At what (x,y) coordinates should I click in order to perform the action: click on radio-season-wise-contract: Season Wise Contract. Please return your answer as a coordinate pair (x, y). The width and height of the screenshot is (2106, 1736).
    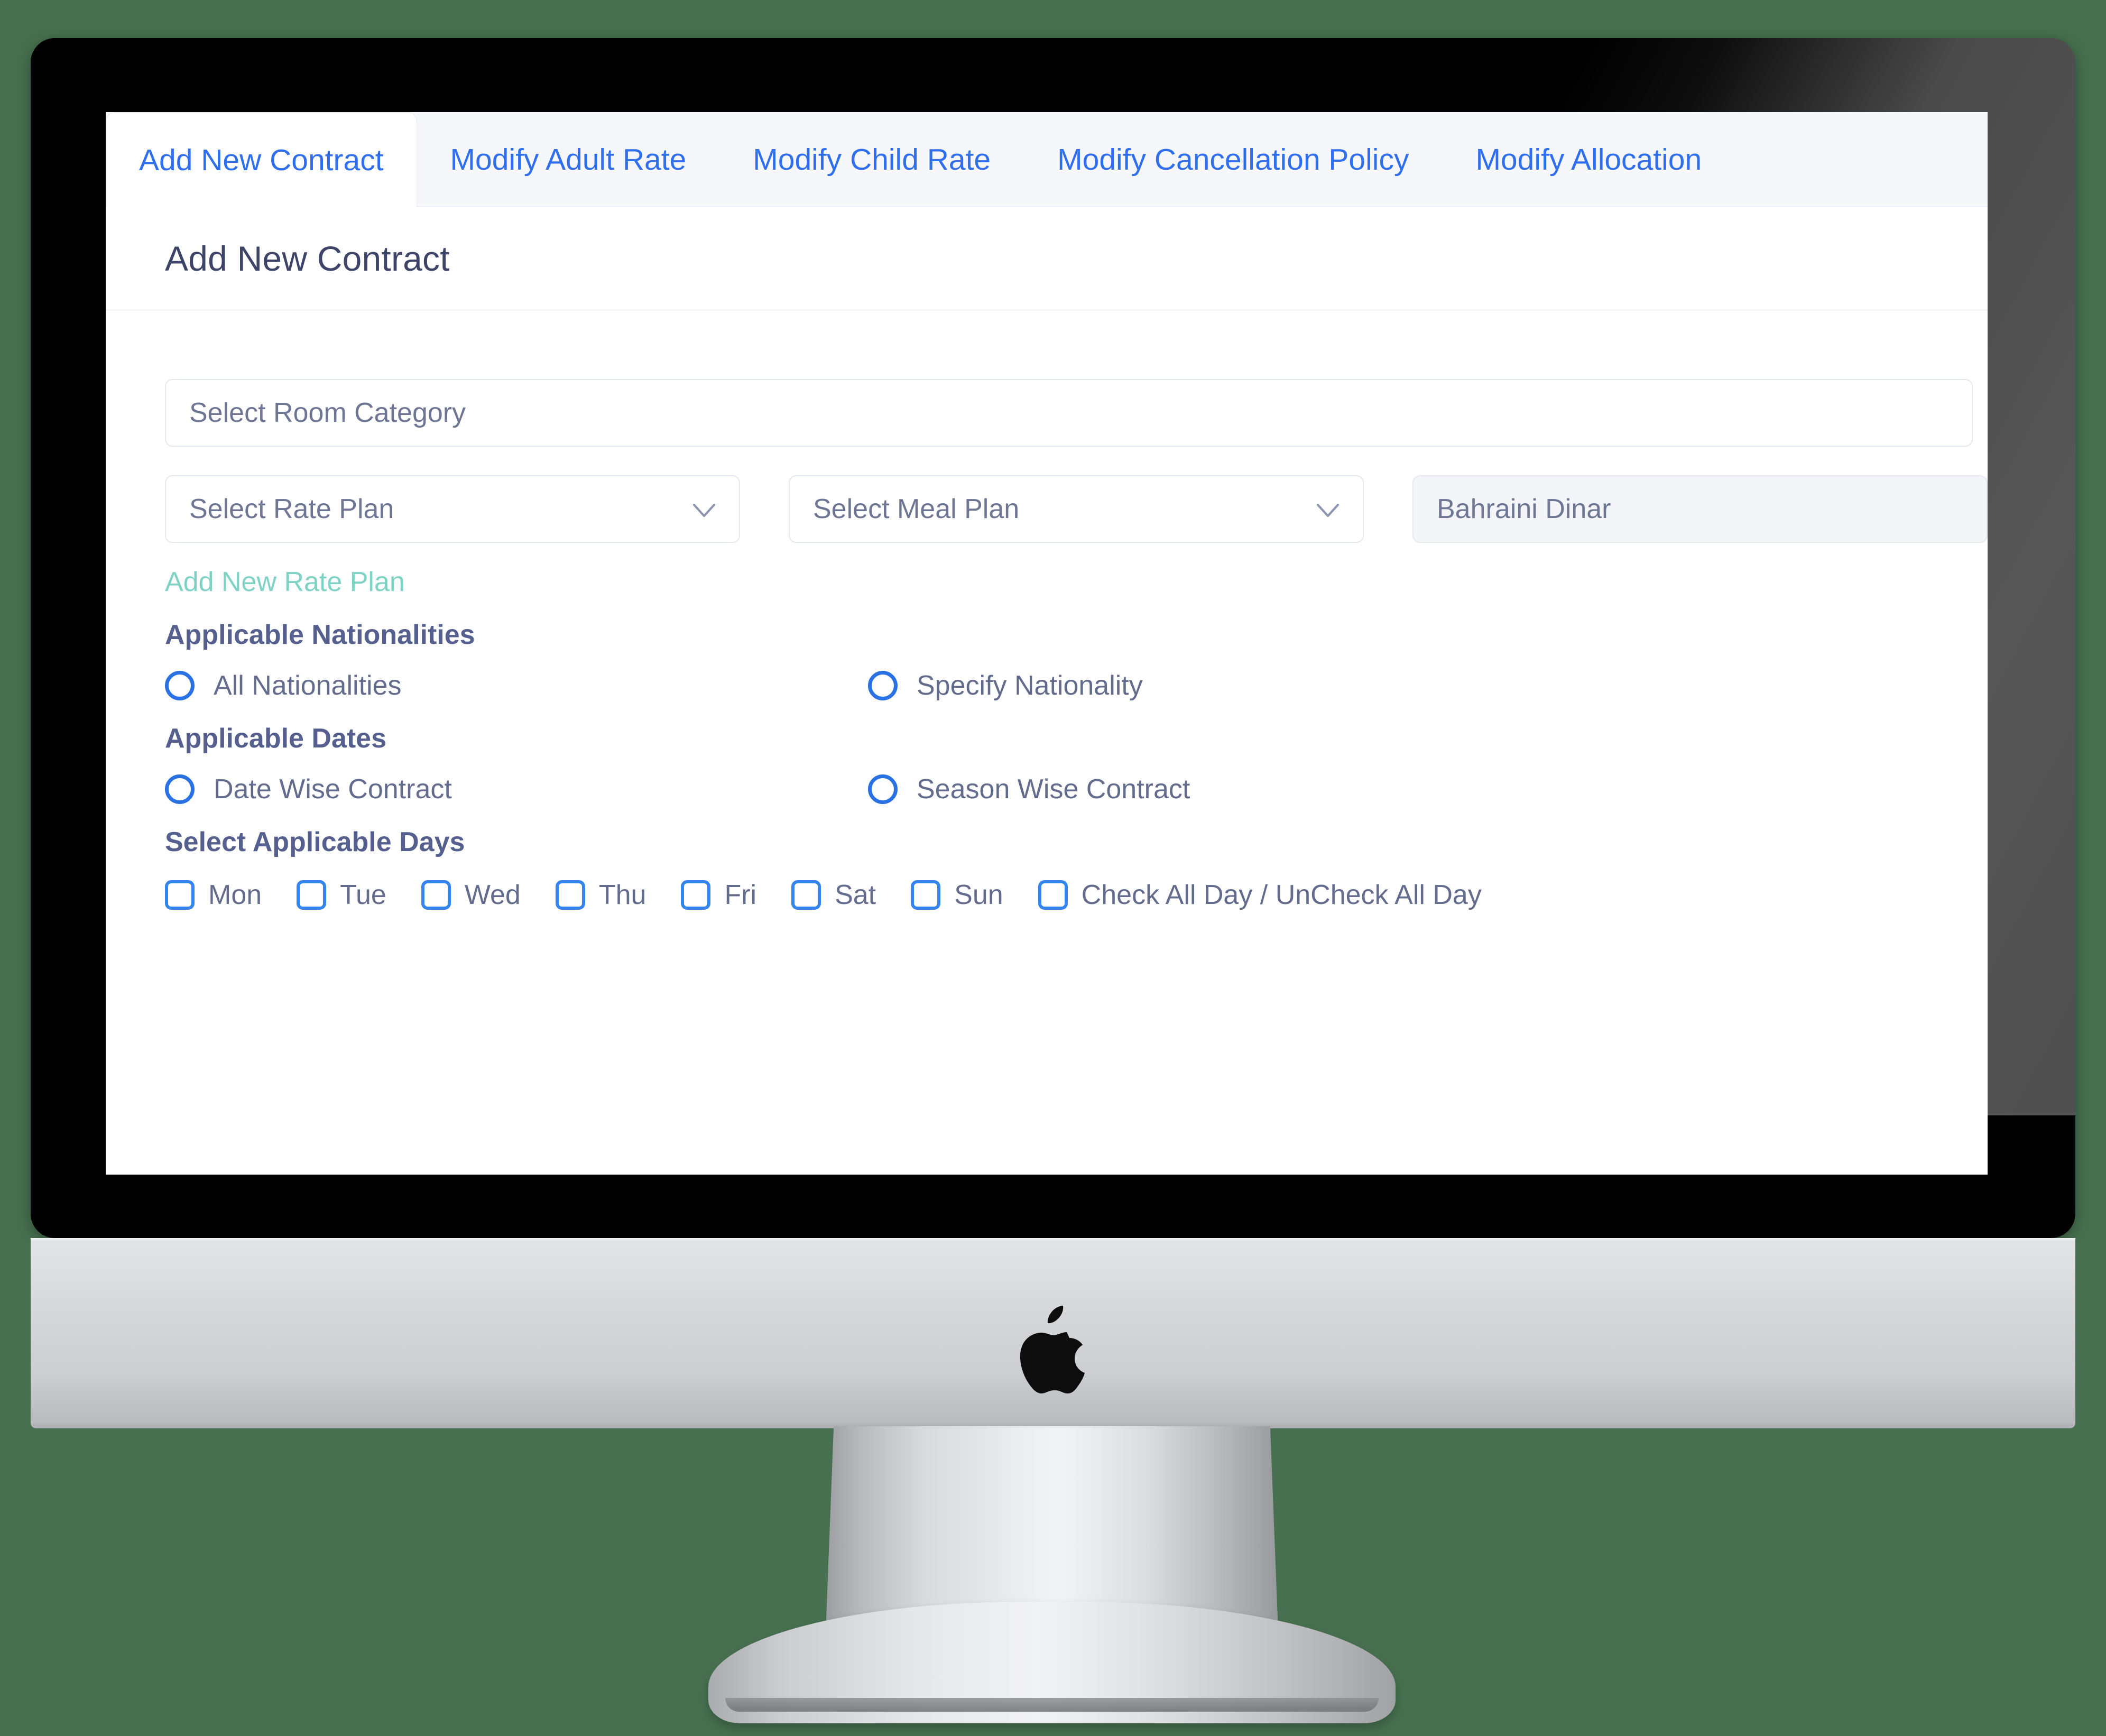
    Looking at the image, I should click on (1029, 789).